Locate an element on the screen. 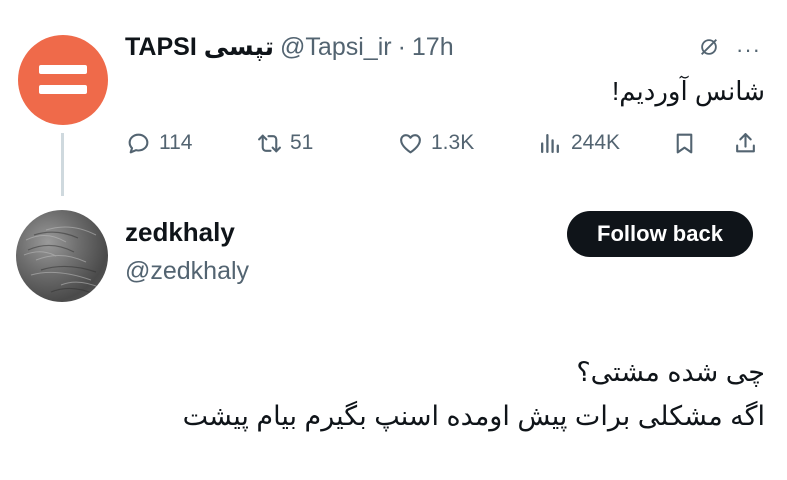 The height and width of the screenshot is (480, 787). like-button: 1.3K is located at coordinates (436, 143).